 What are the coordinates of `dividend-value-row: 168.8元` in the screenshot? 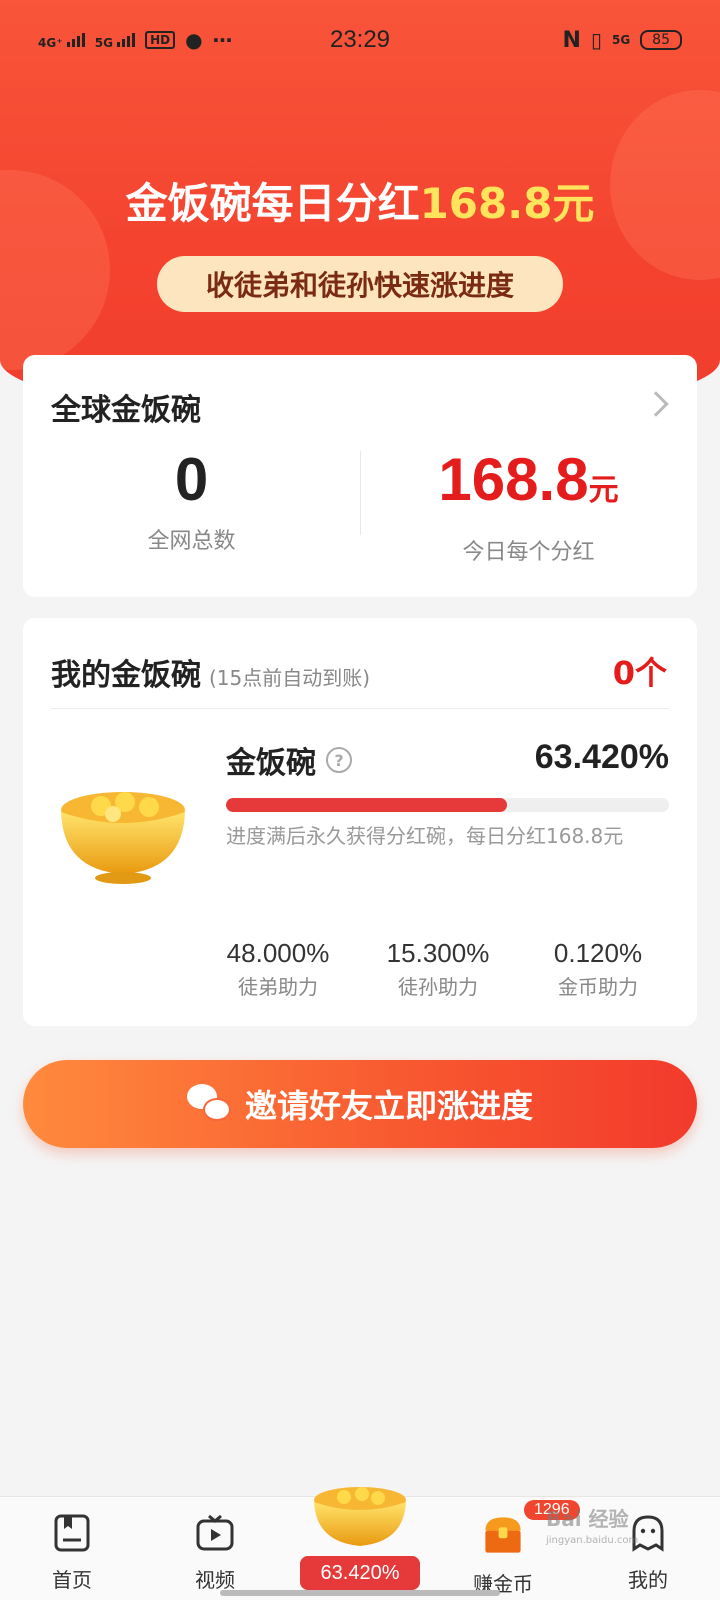 It's located at (528, 485).